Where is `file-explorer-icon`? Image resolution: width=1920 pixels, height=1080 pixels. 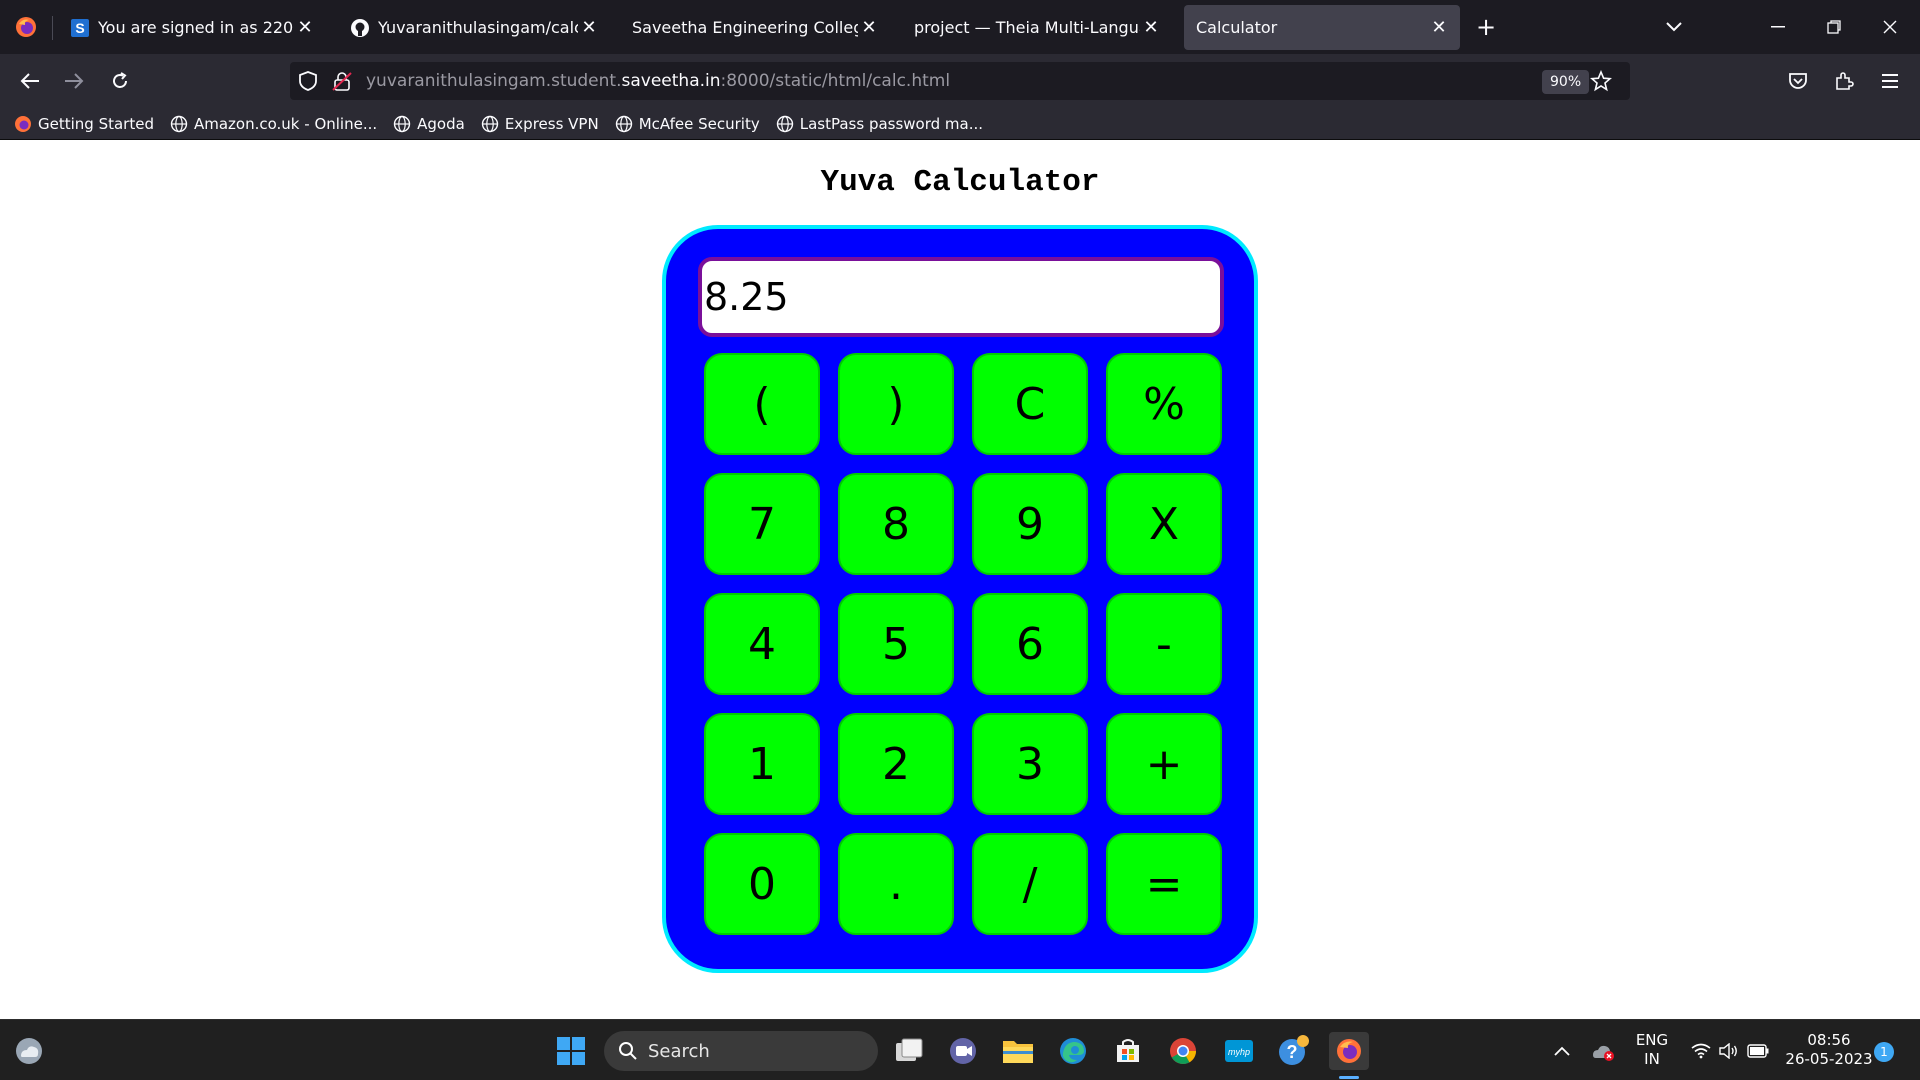
file-explorer-icon is located at coordinates (1018, 1051).